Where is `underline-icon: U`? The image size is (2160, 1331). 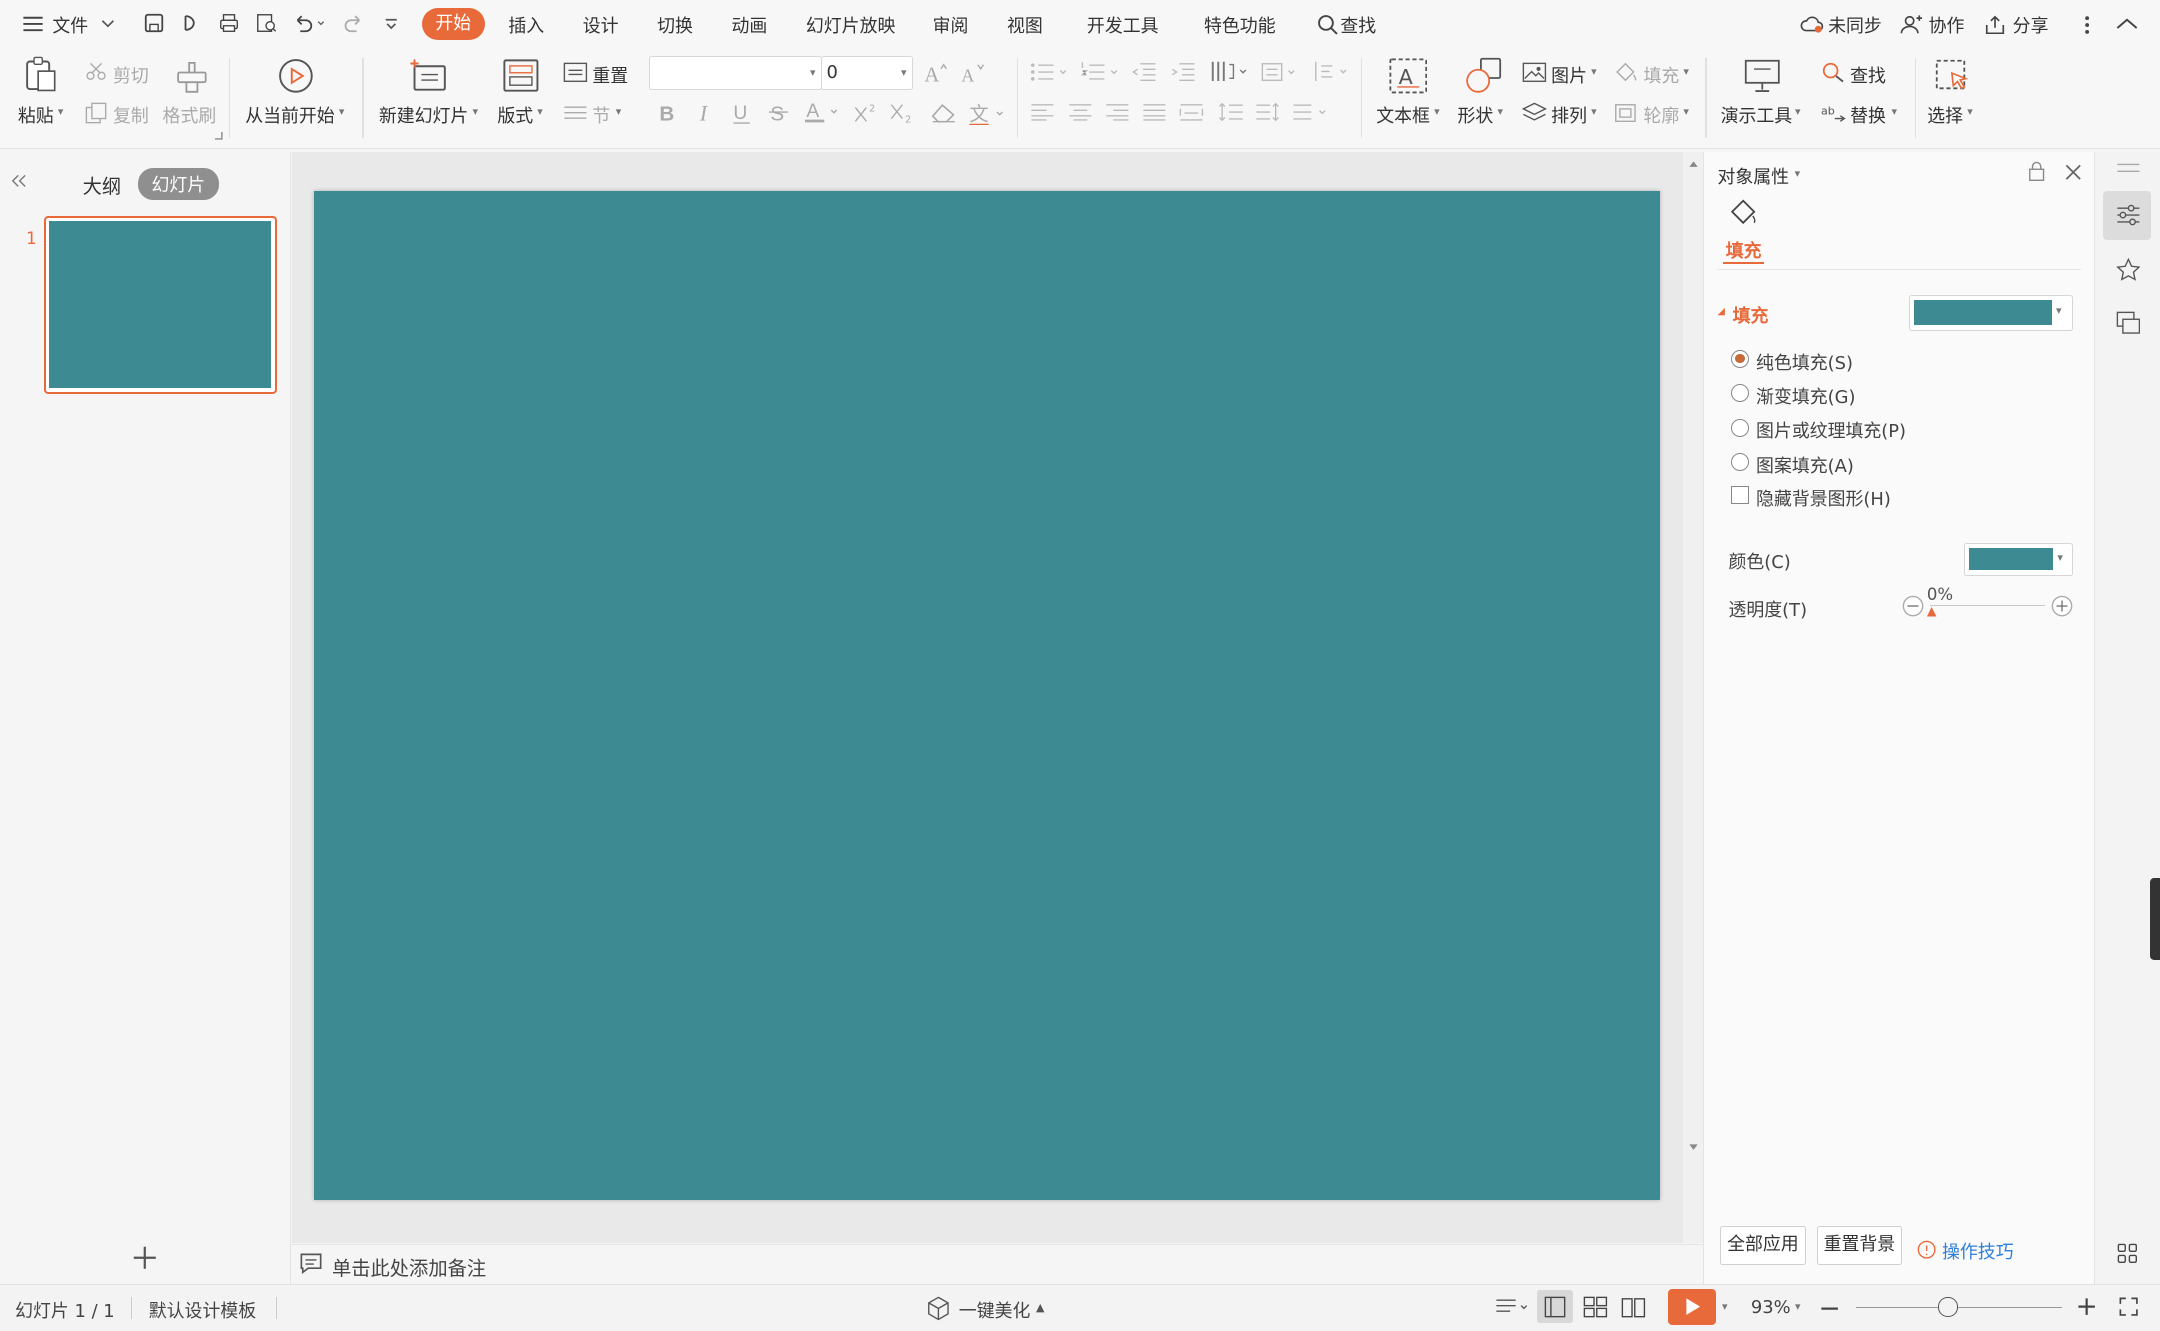 underline-icon: U is located at coordinates (741, 113).